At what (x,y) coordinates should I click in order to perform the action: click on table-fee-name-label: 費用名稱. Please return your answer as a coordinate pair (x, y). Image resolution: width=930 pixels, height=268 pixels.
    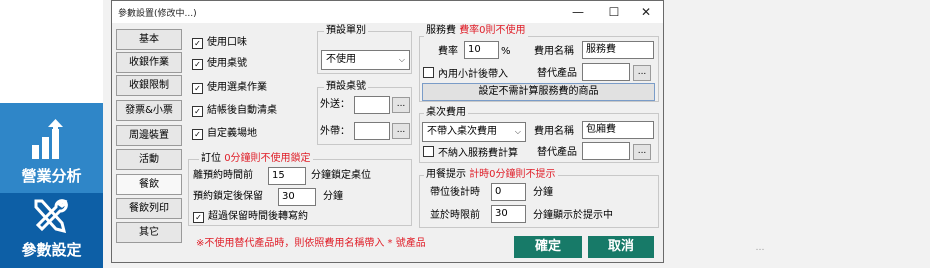
    Looking at the image, I should click on (554, 131).